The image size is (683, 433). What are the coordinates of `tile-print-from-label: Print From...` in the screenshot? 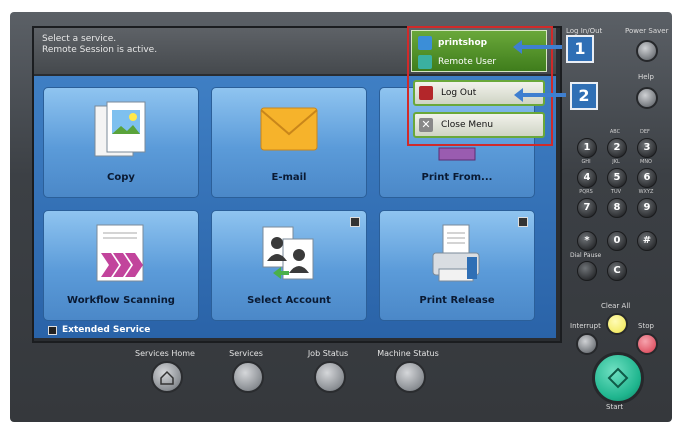 It's located at (457, 177).